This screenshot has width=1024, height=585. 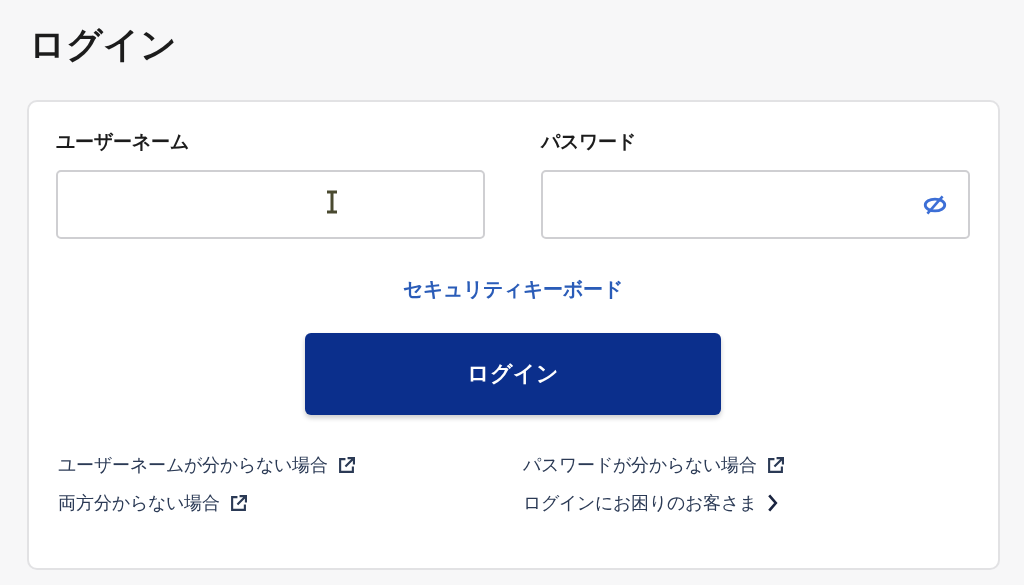 I want to click on field-label: ユーザーネーム, so click(x=122, y=141).